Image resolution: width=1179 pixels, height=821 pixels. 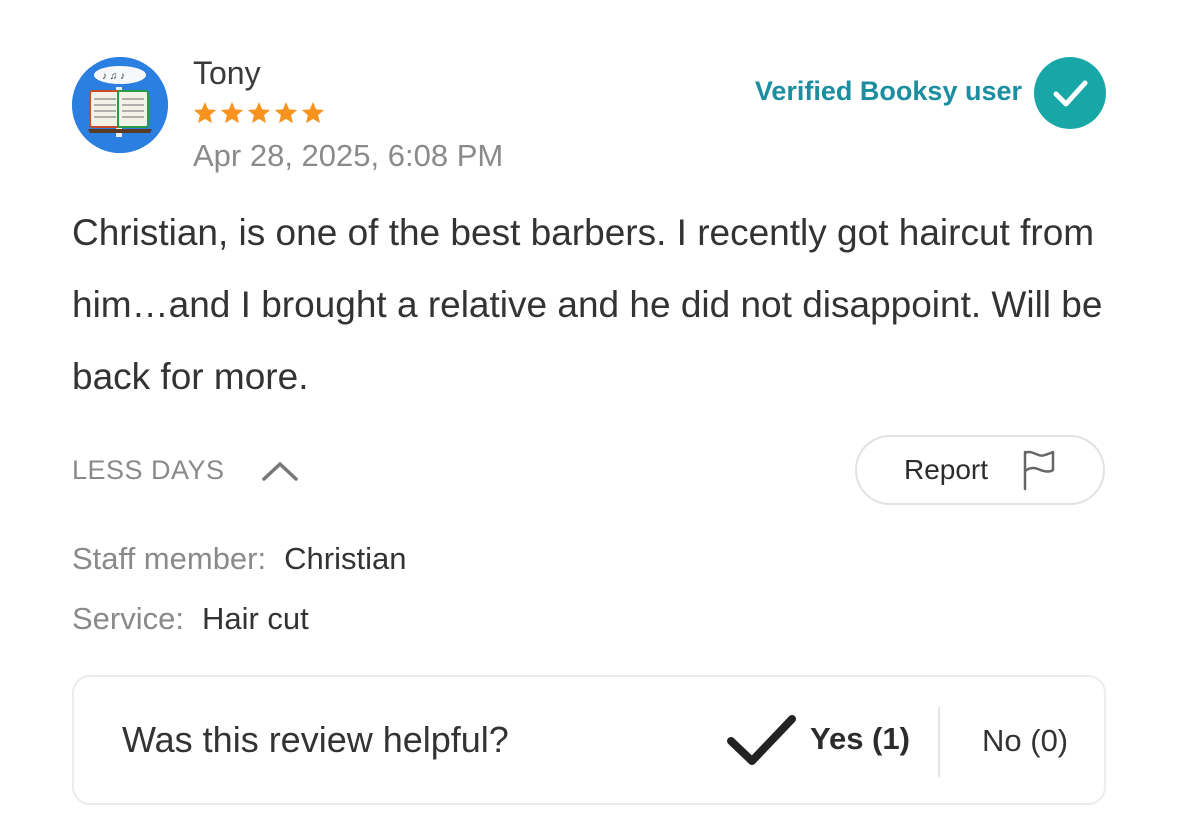 I want to click on helpful-yes-button: Yes (1), so click(x=818, y=739).